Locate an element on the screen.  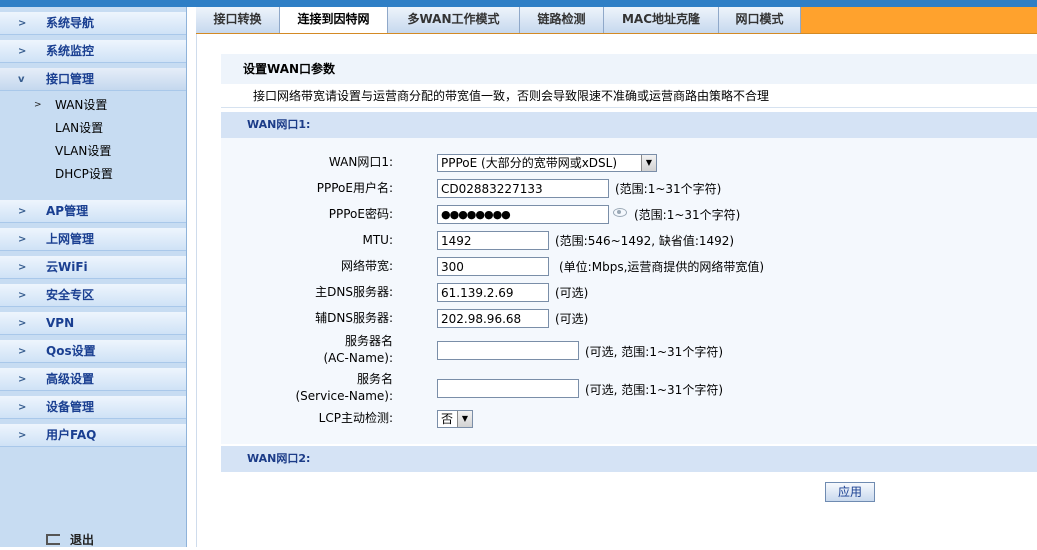
ac-name-input is located at coordinates (508, 350).